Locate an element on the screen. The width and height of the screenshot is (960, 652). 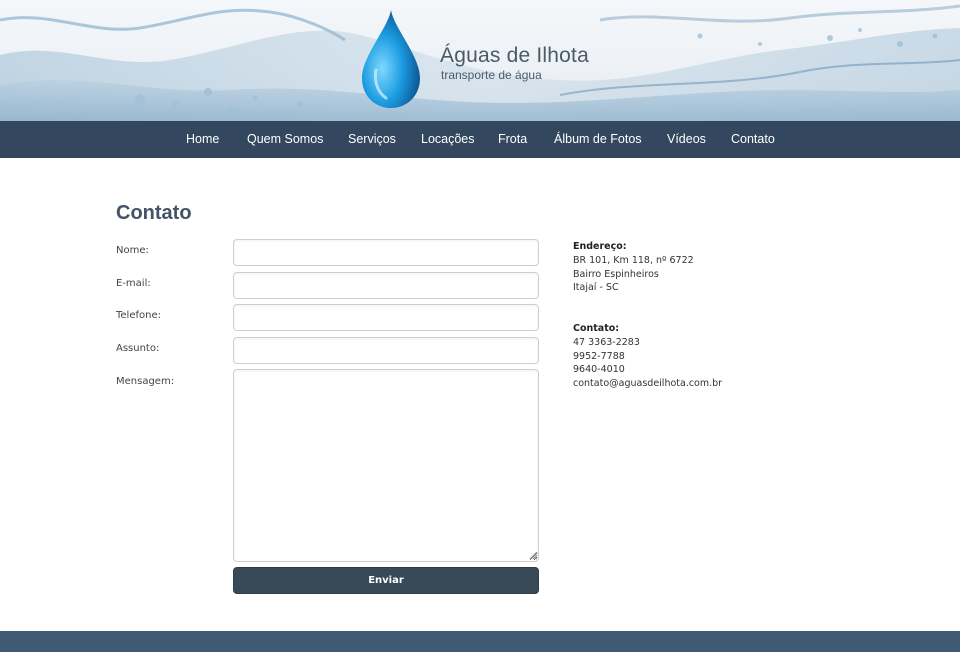
nav-item-servicos: Serviços is located at coordinates (372, 139).